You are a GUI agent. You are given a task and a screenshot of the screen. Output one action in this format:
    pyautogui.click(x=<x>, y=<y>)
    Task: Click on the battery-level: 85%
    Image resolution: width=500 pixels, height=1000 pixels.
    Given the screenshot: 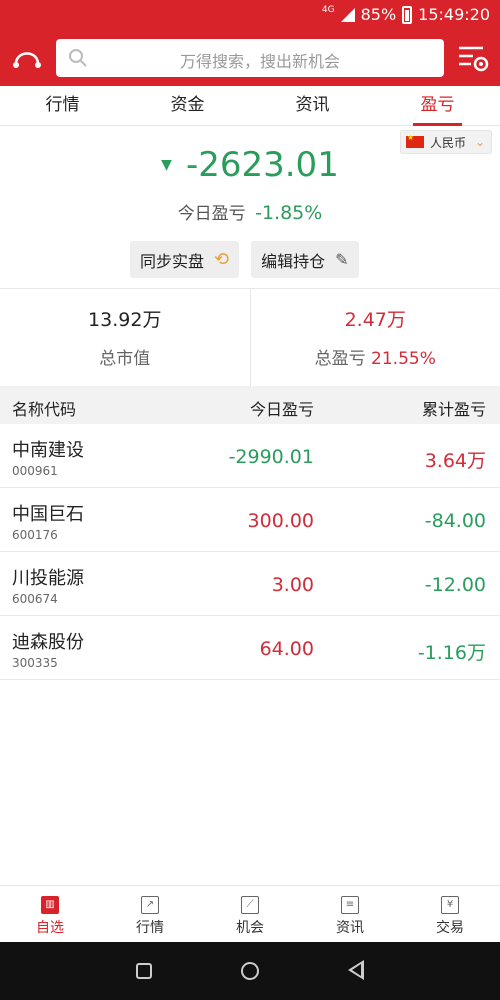 What is the action you would take?
    pyautogui.click(x=378, y=14)
    